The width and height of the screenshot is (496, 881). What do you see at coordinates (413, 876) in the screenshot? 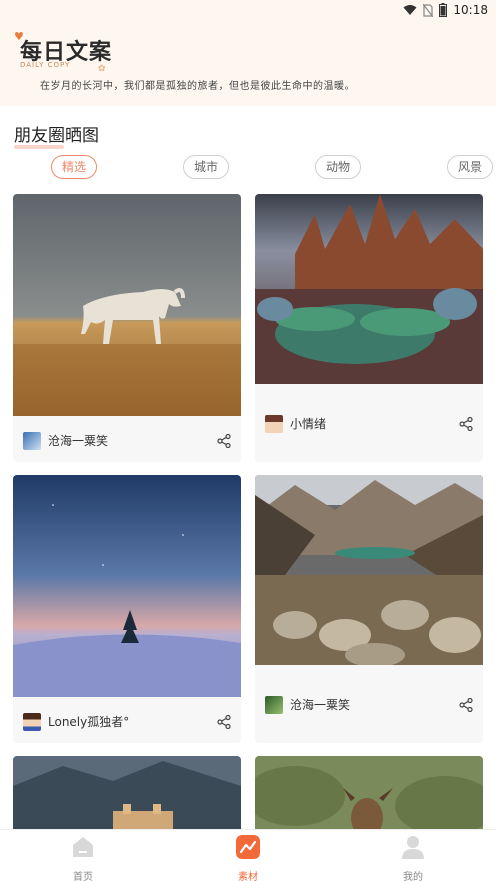
I see `nav-profile-label: 我的` at bounding box center [413, 876].